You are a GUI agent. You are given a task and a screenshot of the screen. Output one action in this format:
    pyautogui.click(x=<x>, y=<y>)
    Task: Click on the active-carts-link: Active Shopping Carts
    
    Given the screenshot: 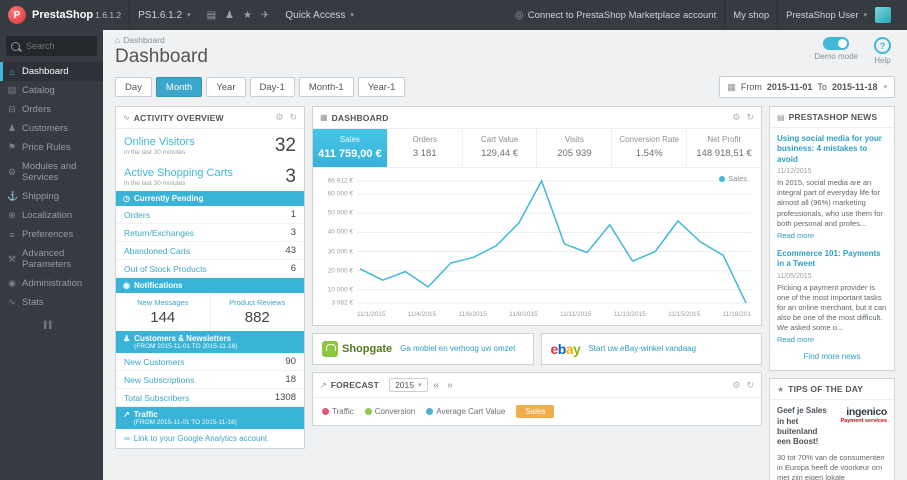 What is the action you would take?
    pyautogui.click(x=178, y=173)
    